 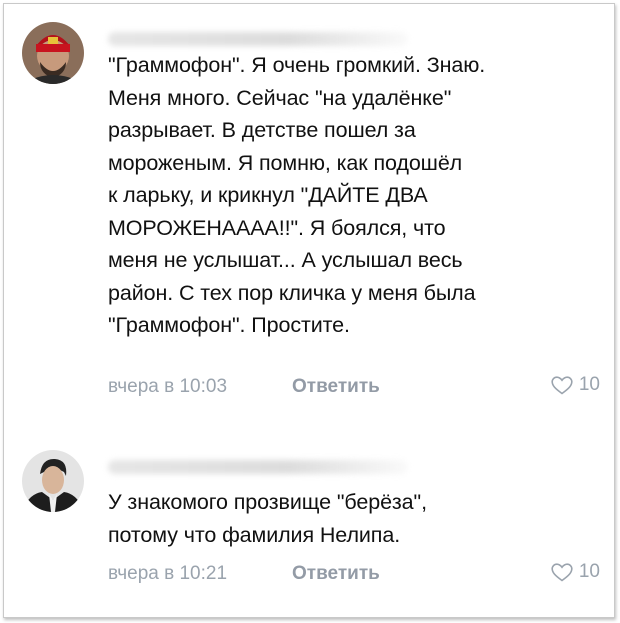 I want to click on comment-time: вчера в 10:03, so click(x=167, y=387).